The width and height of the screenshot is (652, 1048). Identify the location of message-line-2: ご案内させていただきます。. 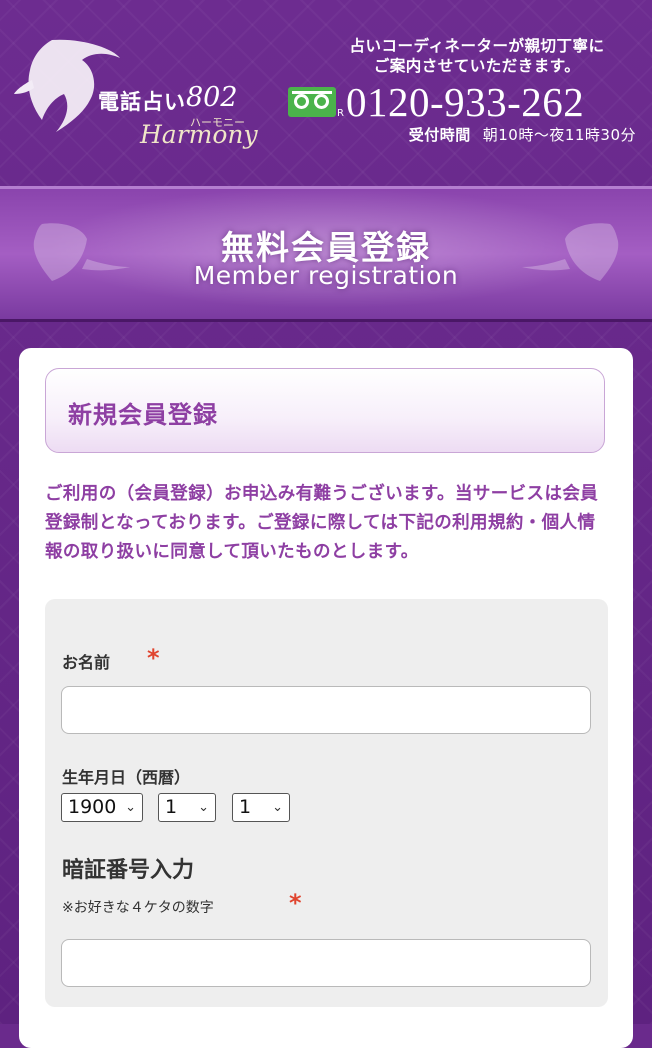
(477, 66).